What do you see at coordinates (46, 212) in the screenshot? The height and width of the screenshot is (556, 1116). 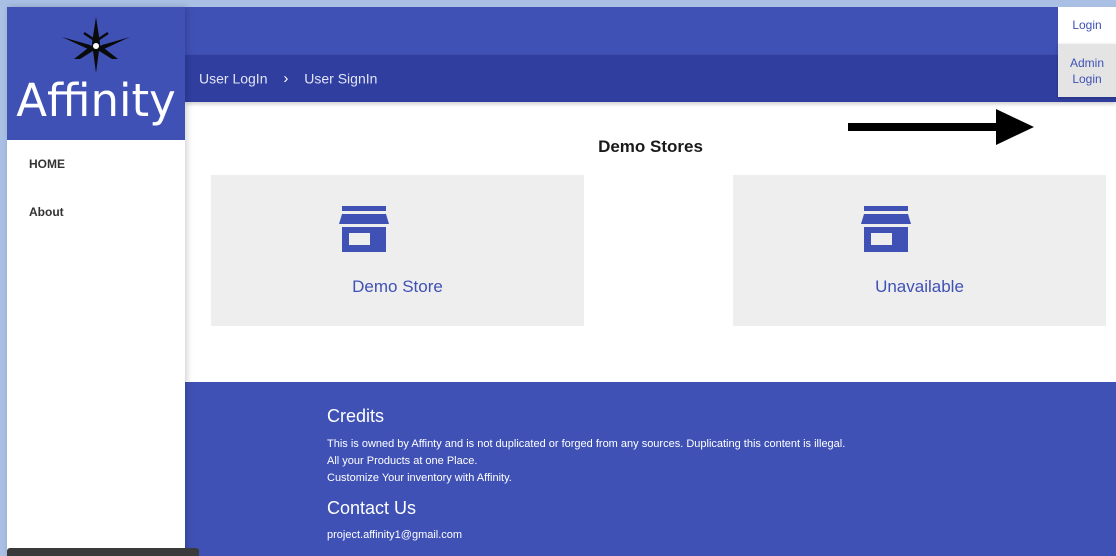 I see `sidebar-item-about: About` at bounding box center [46, 212].